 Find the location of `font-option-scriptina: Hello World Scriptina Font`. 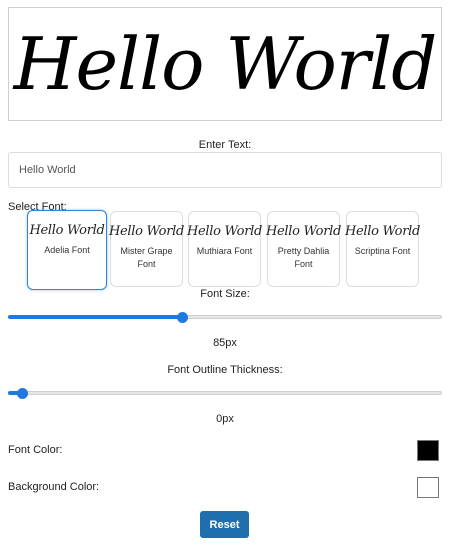

font-option-scriptina: Hello World Scriptina Font is located at coordinates (383, 249).